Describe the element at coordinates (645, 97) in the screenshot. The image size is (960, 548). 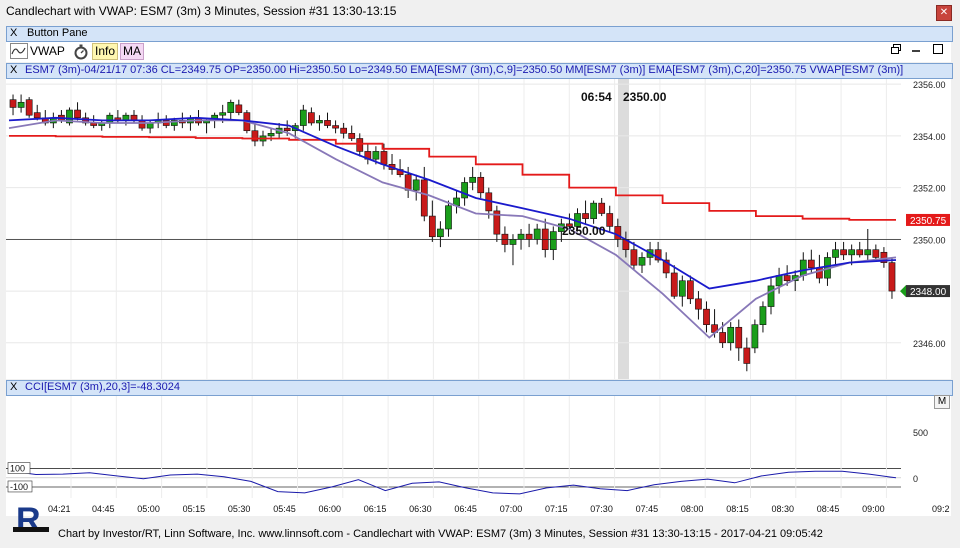
I see `cursor-price: 2350.00` at that location.